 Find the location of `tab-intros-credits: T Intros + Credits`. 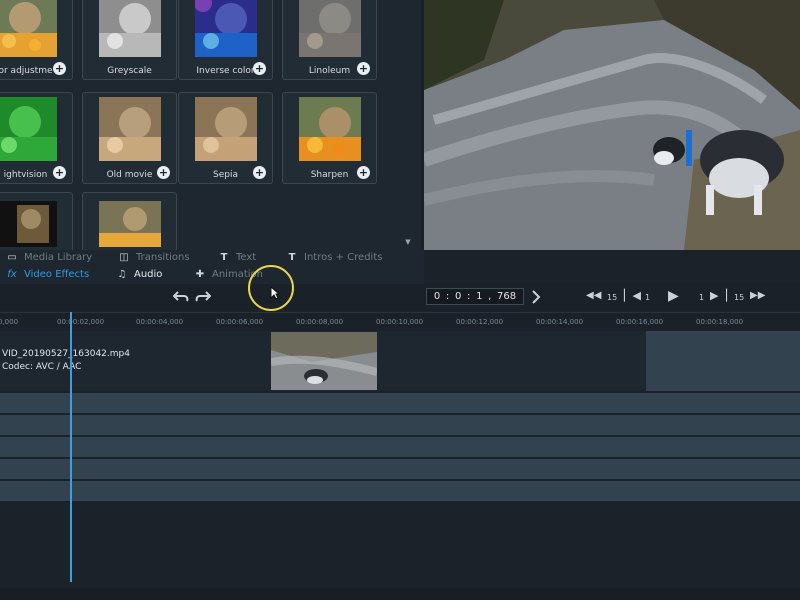

tab-intros-credits: T Intros + Credits is located at coordinates (334, 257).